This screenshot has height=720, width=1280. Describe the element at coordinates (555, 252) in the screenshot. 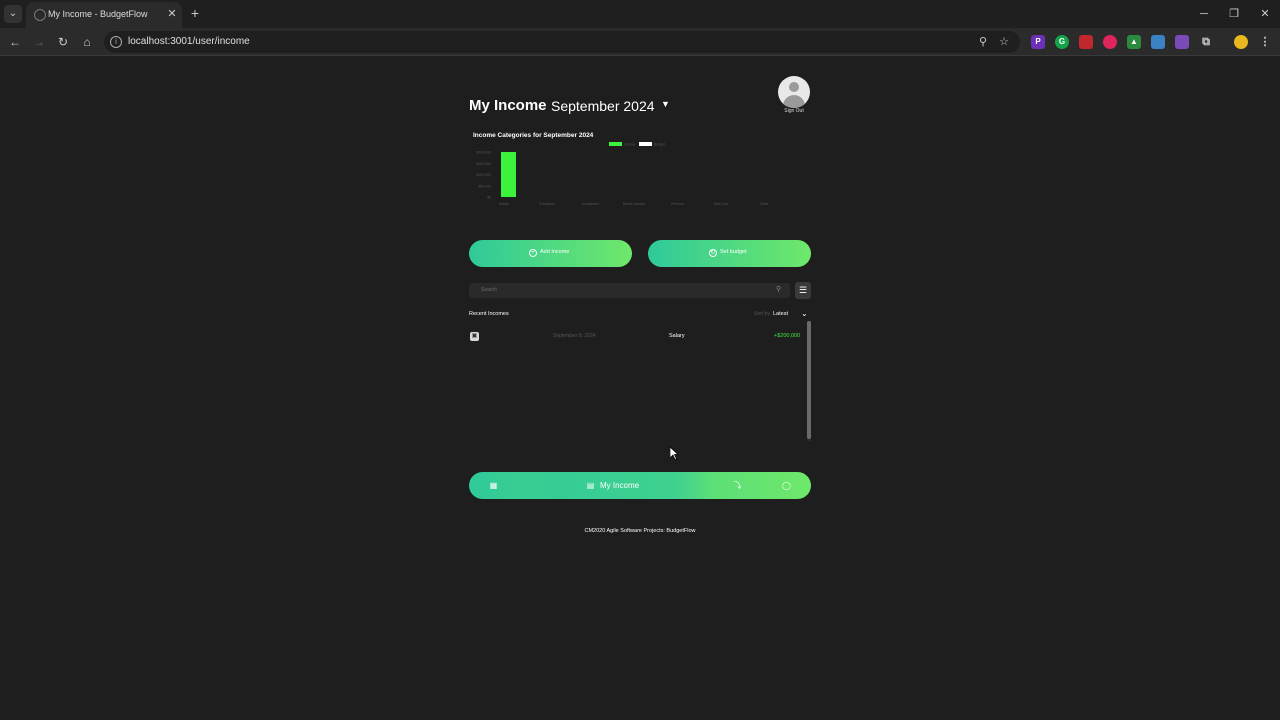

I see `add-income-label: Add Income` at that location.